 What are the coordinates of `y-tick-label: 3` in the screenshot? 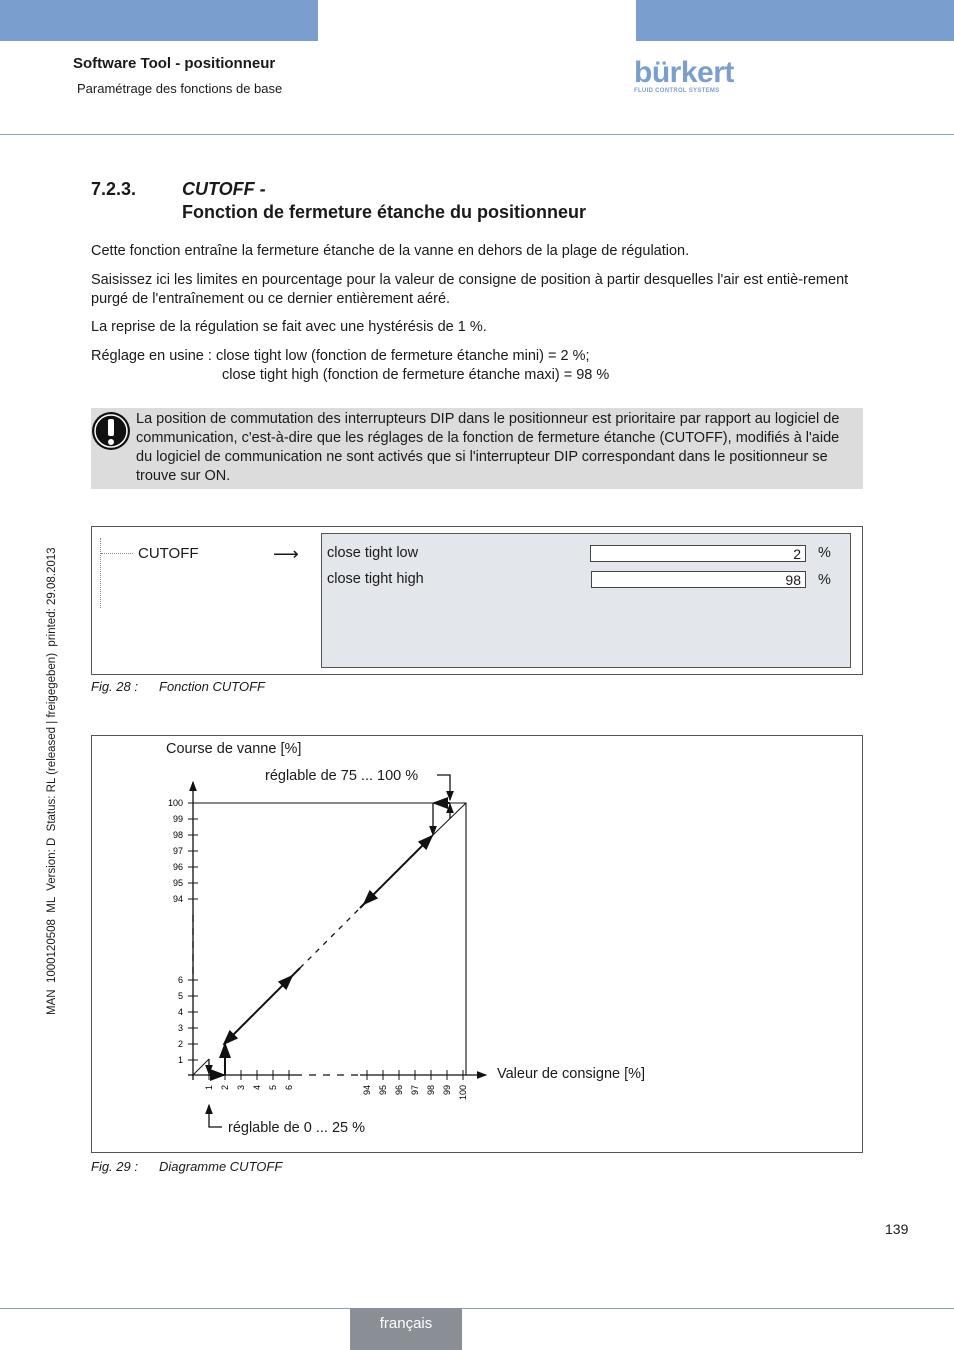 It's located at (180, 1028).